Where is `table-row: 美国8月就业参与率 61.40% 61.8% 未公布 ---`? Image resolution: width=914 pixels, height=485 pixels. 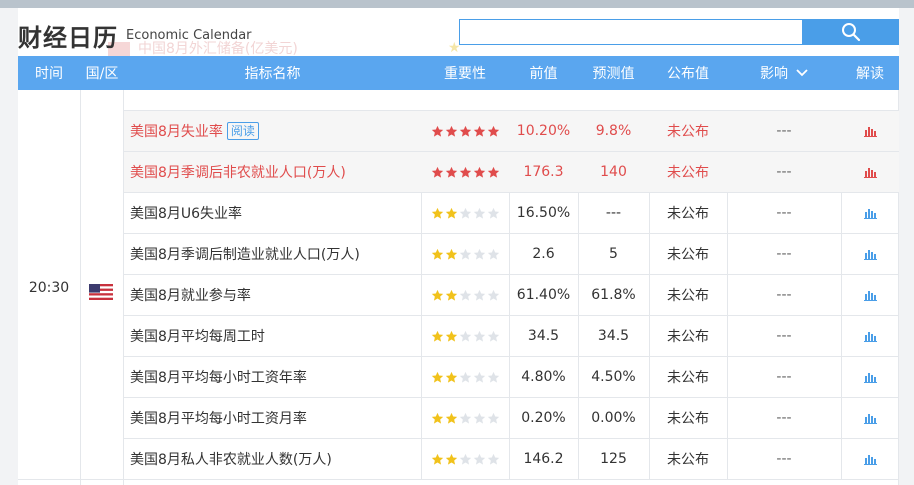
table-row: 美国8月就业参与率 61.40% 61.8% 未公布 --- is located at coordinates (511, 294).